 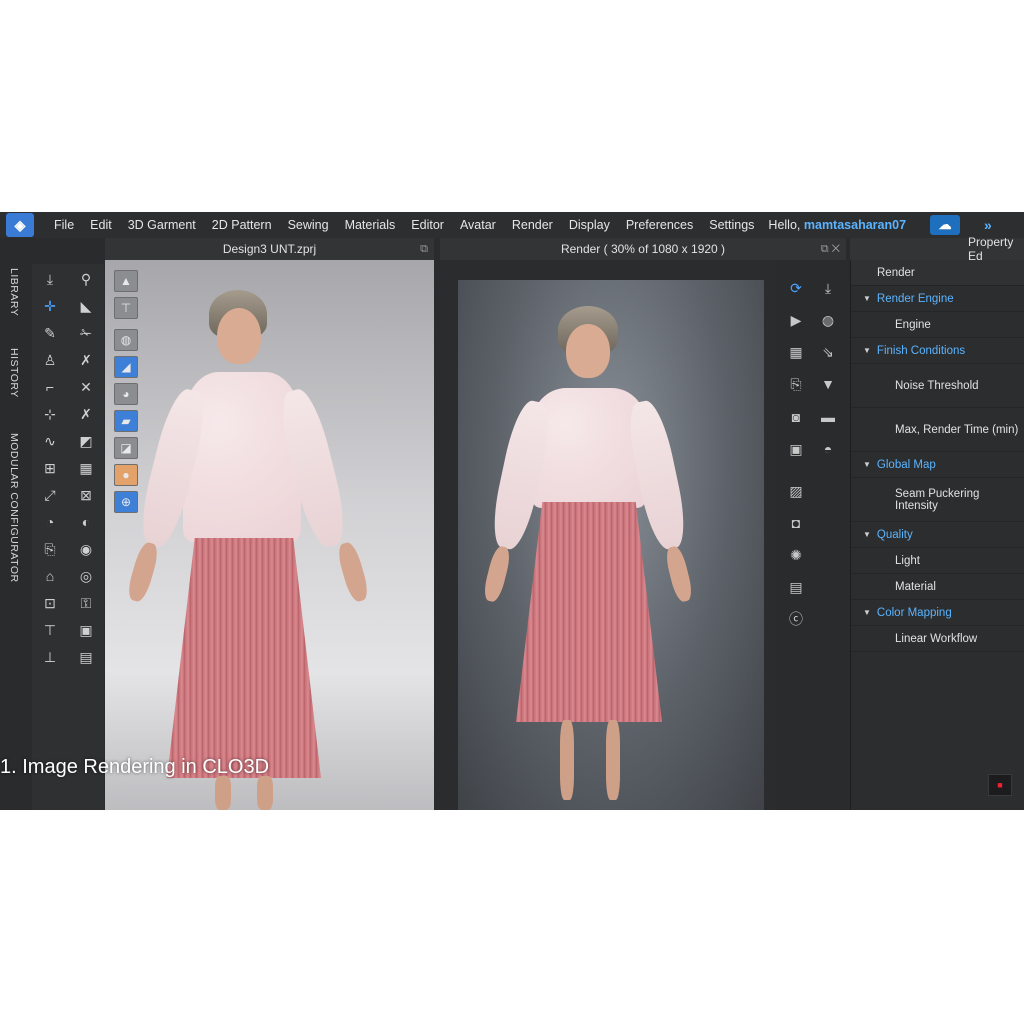 I want to click on walk-avatar-icon: ⚲, so click(x=86, y=279).